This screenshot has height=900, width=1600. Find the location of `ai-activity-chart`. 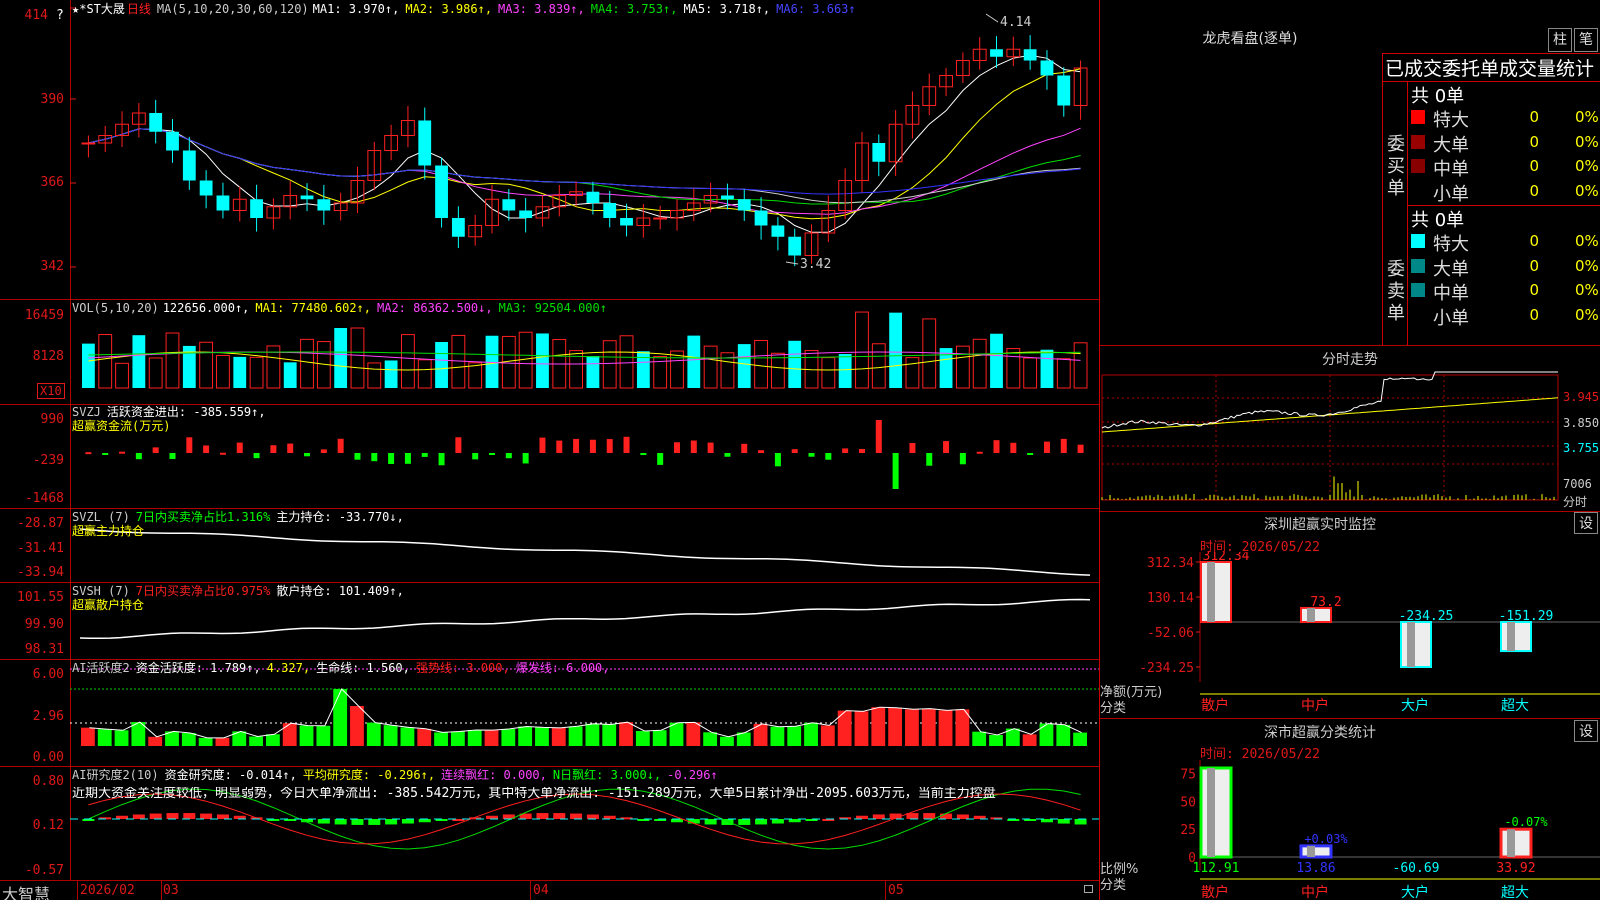

ai-activity-chart is located at coordinates (584, 713).